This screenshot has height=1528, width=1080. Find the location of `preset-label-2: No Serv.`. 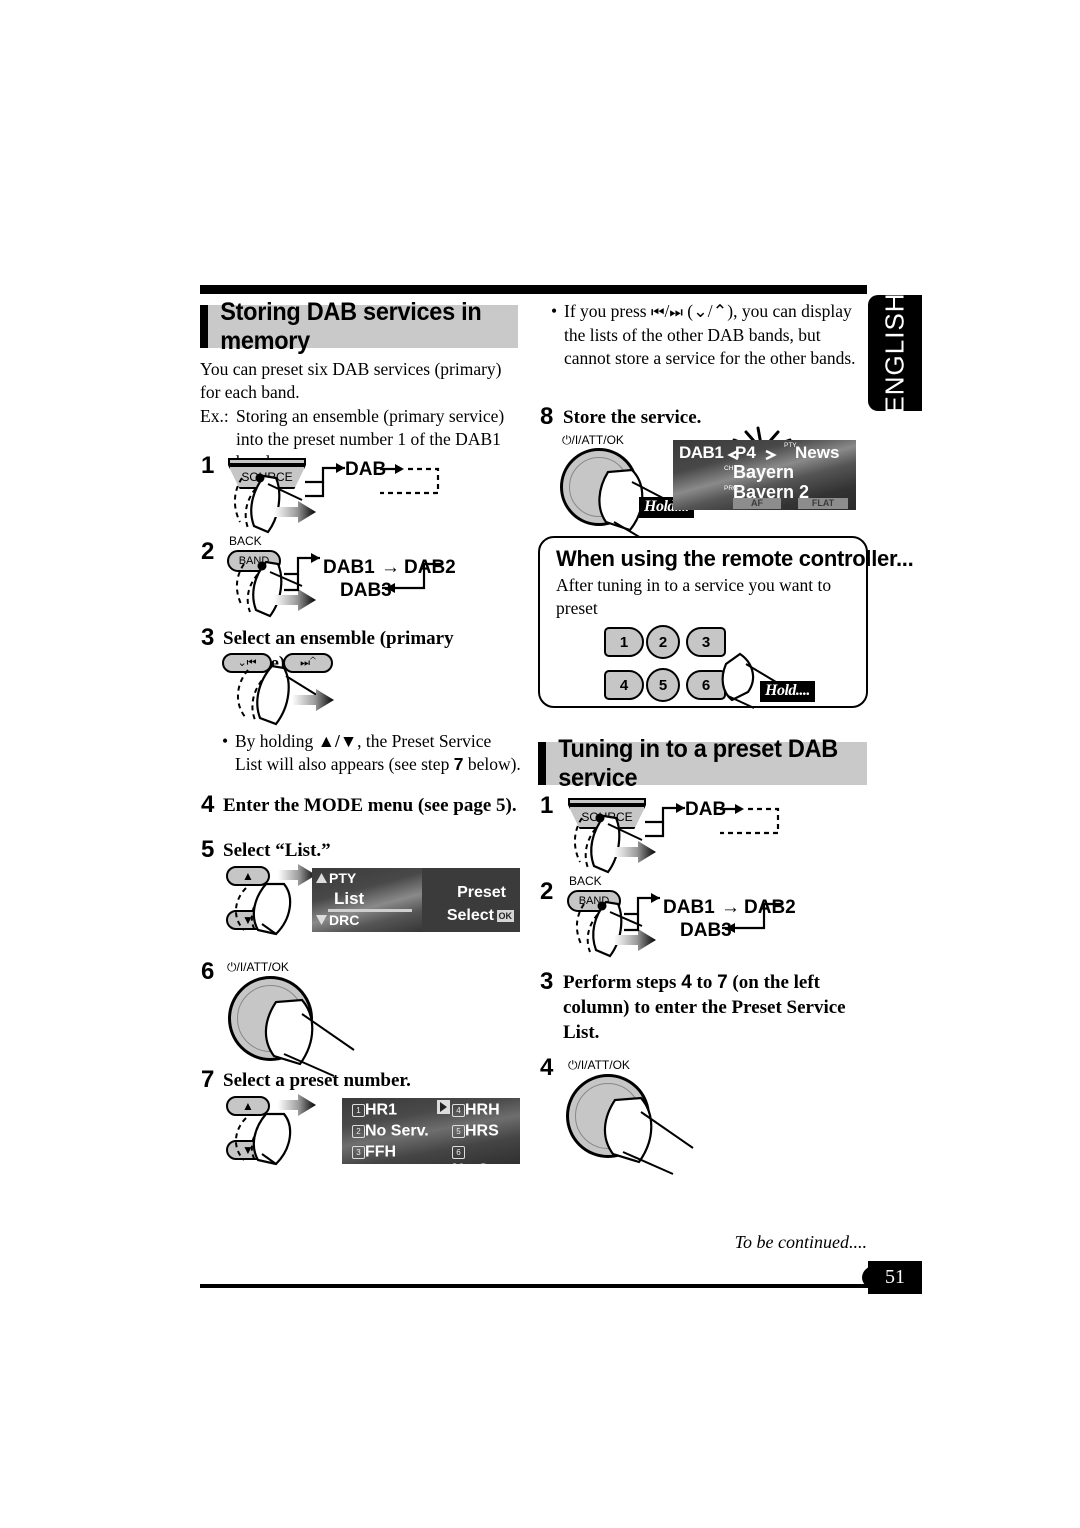

preset-label-2: No Serv. is located at coordinates (397, 1131).